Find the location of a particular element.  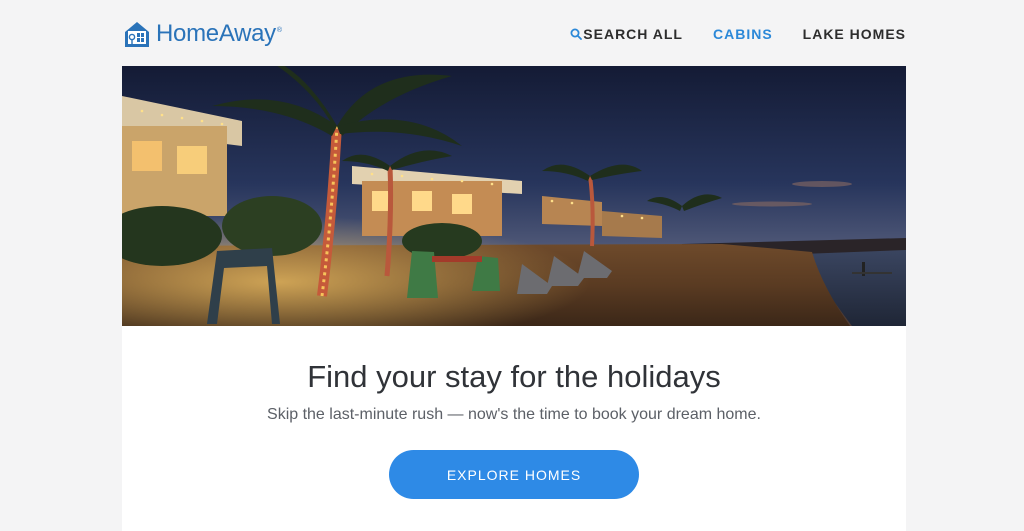

nav-search-all-label: SEARCH ALL is located at coordinates (633, 34).